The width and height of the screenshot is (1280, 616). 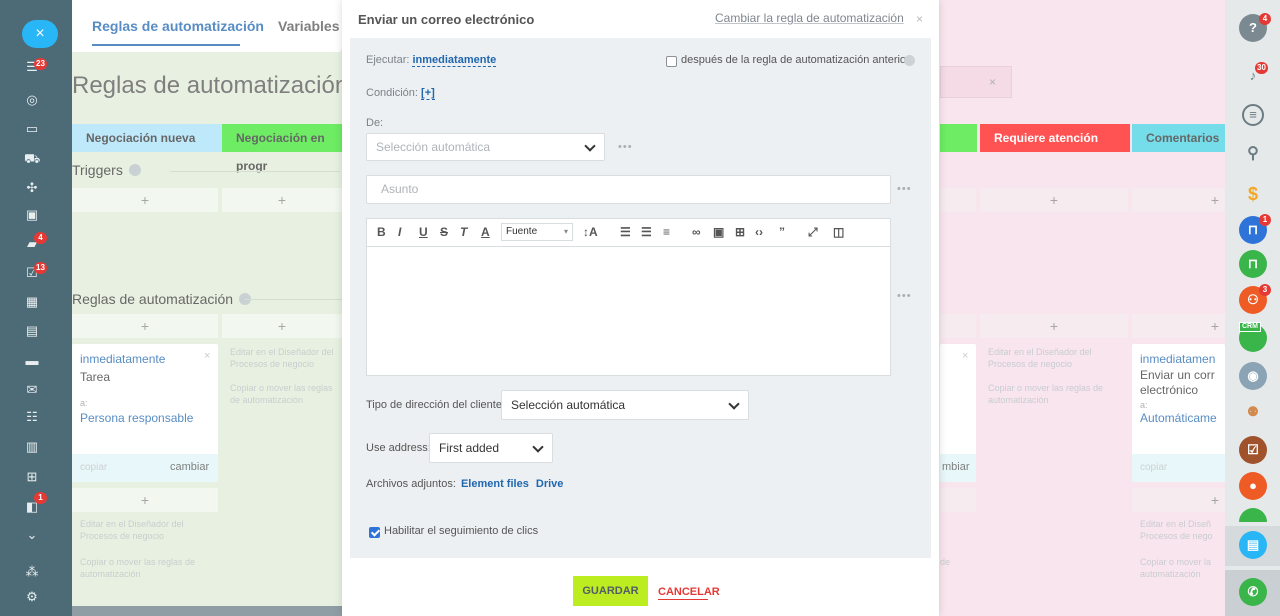 I want to click on lock-badge: 1, so click(x=1265, y=220).